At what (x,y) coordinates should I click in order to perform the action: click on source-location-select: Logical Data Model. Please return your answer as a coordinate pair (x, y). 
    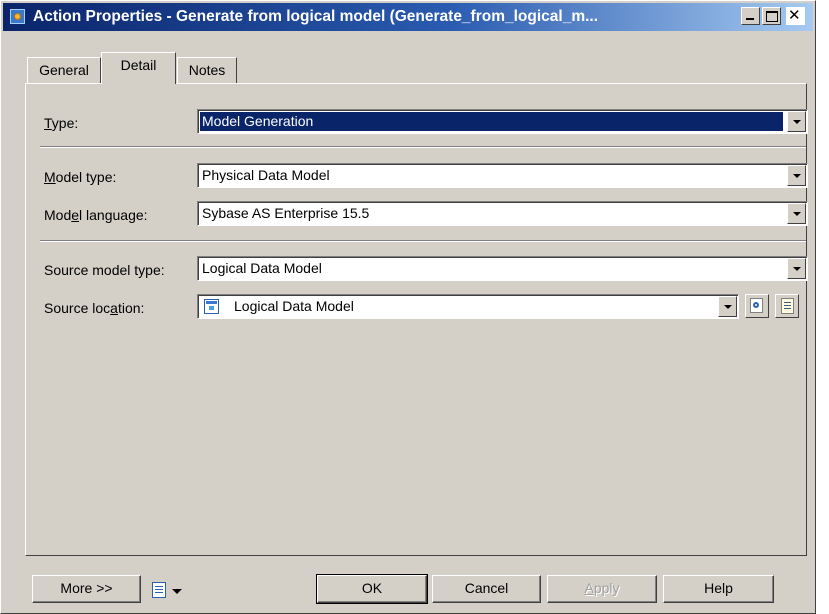
    Looking at the image, I should click on (468, 306).